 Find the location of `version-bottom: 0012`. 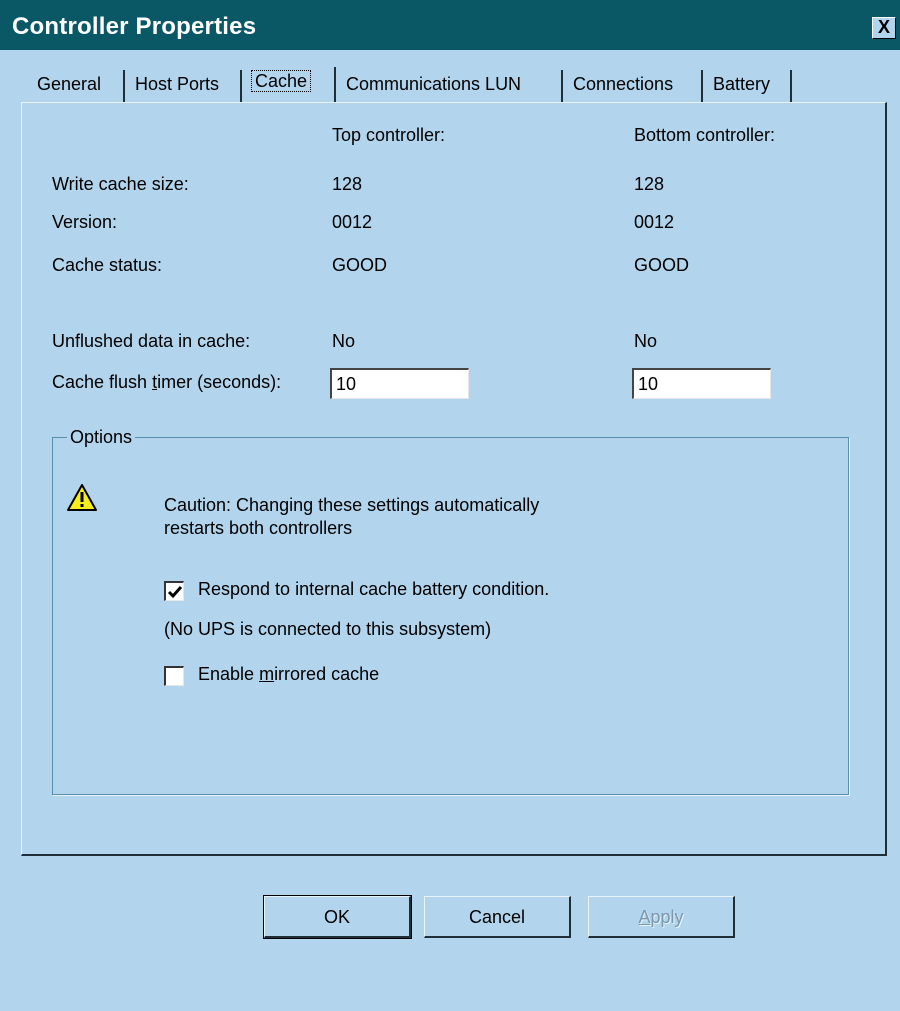

version-bottom: 0012 is located at coordinates (654, 222).